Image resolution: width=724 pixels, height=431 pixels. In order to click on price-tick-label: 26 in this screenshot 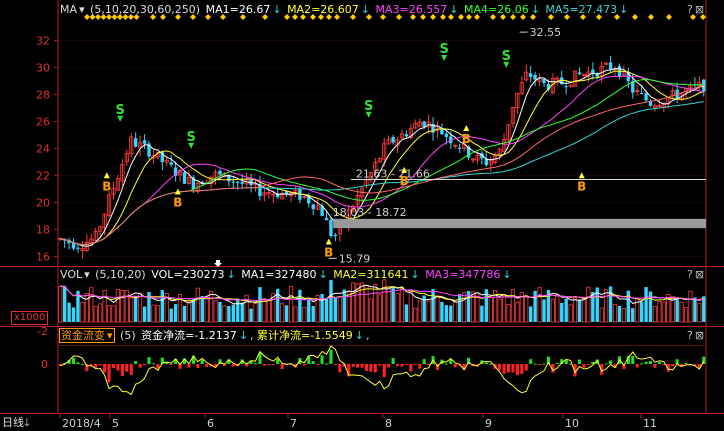, I will do `click(43, 122)`.